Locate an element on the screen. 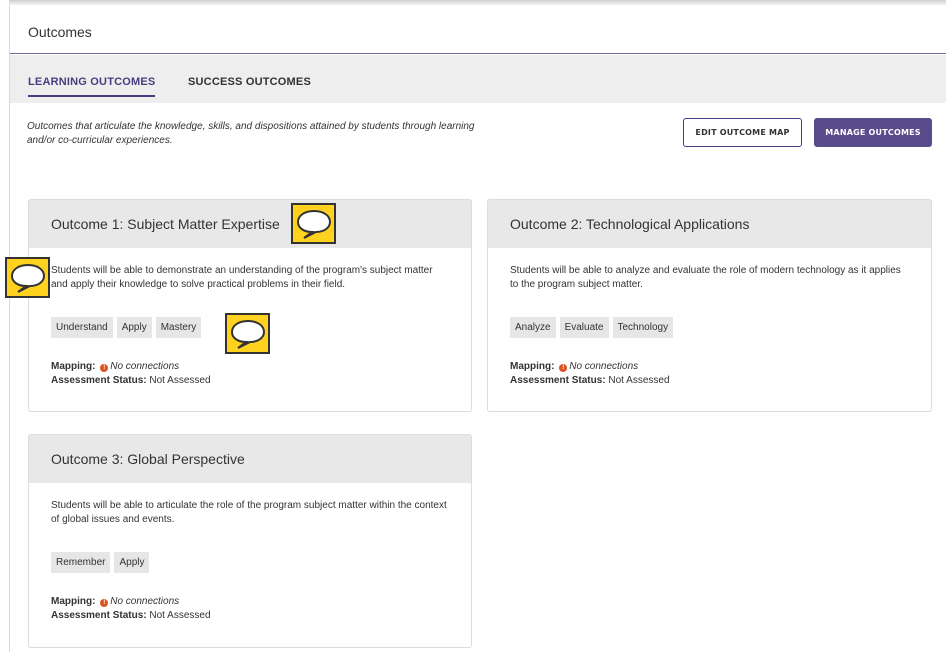 This screenshot has height=652, width=946. outcome-title: Outcome 3: Global Perspective is located at coordinates (250, 459).